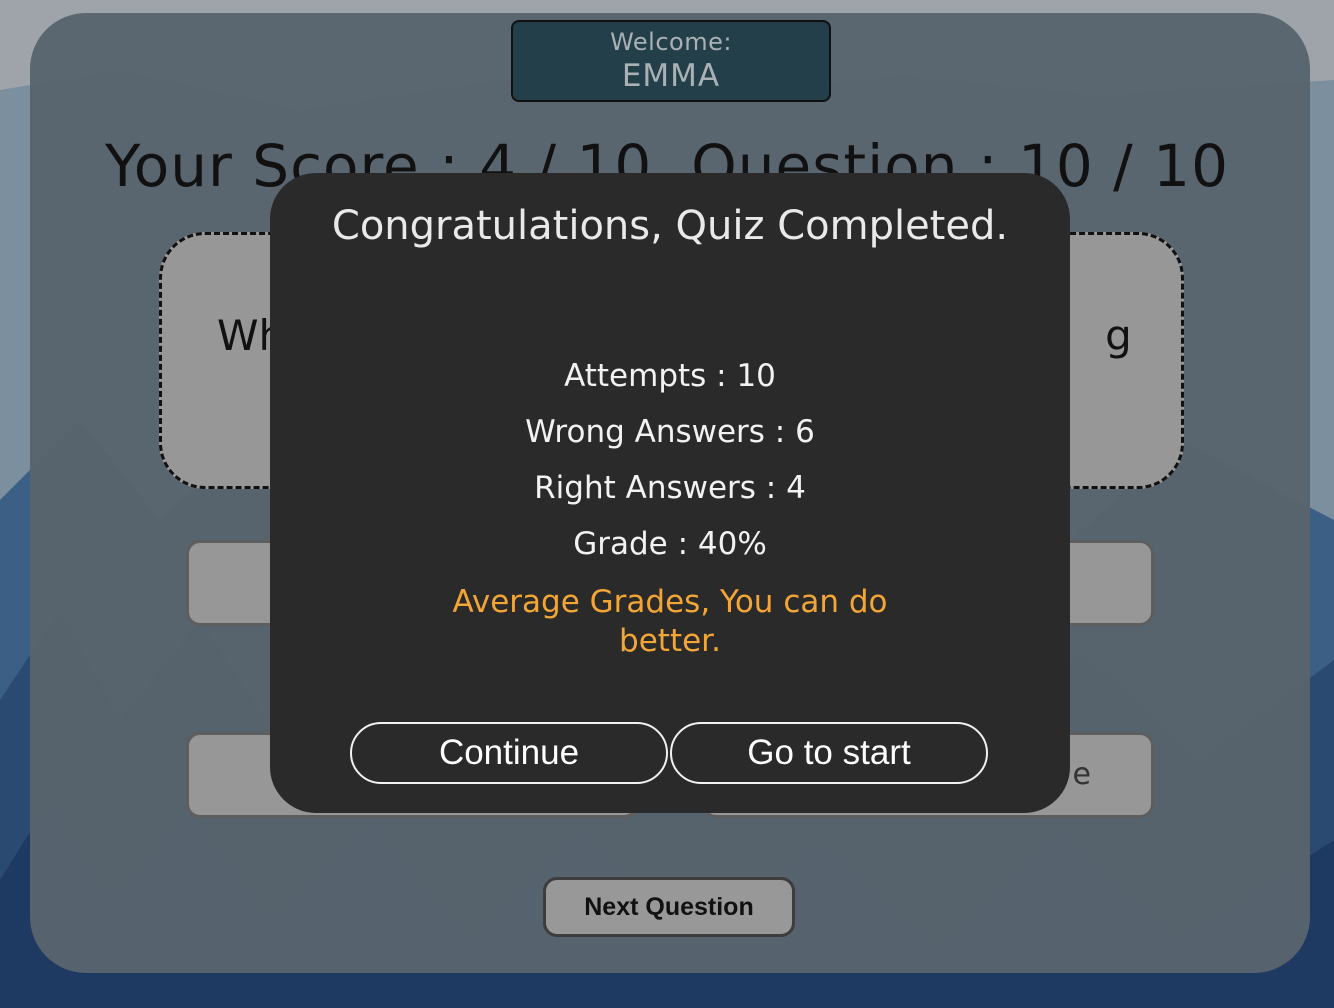  Describe the element at coordinates (670, 488) in the screenshot. I see `right-answers-stat: Right Answers : 4` at that location.